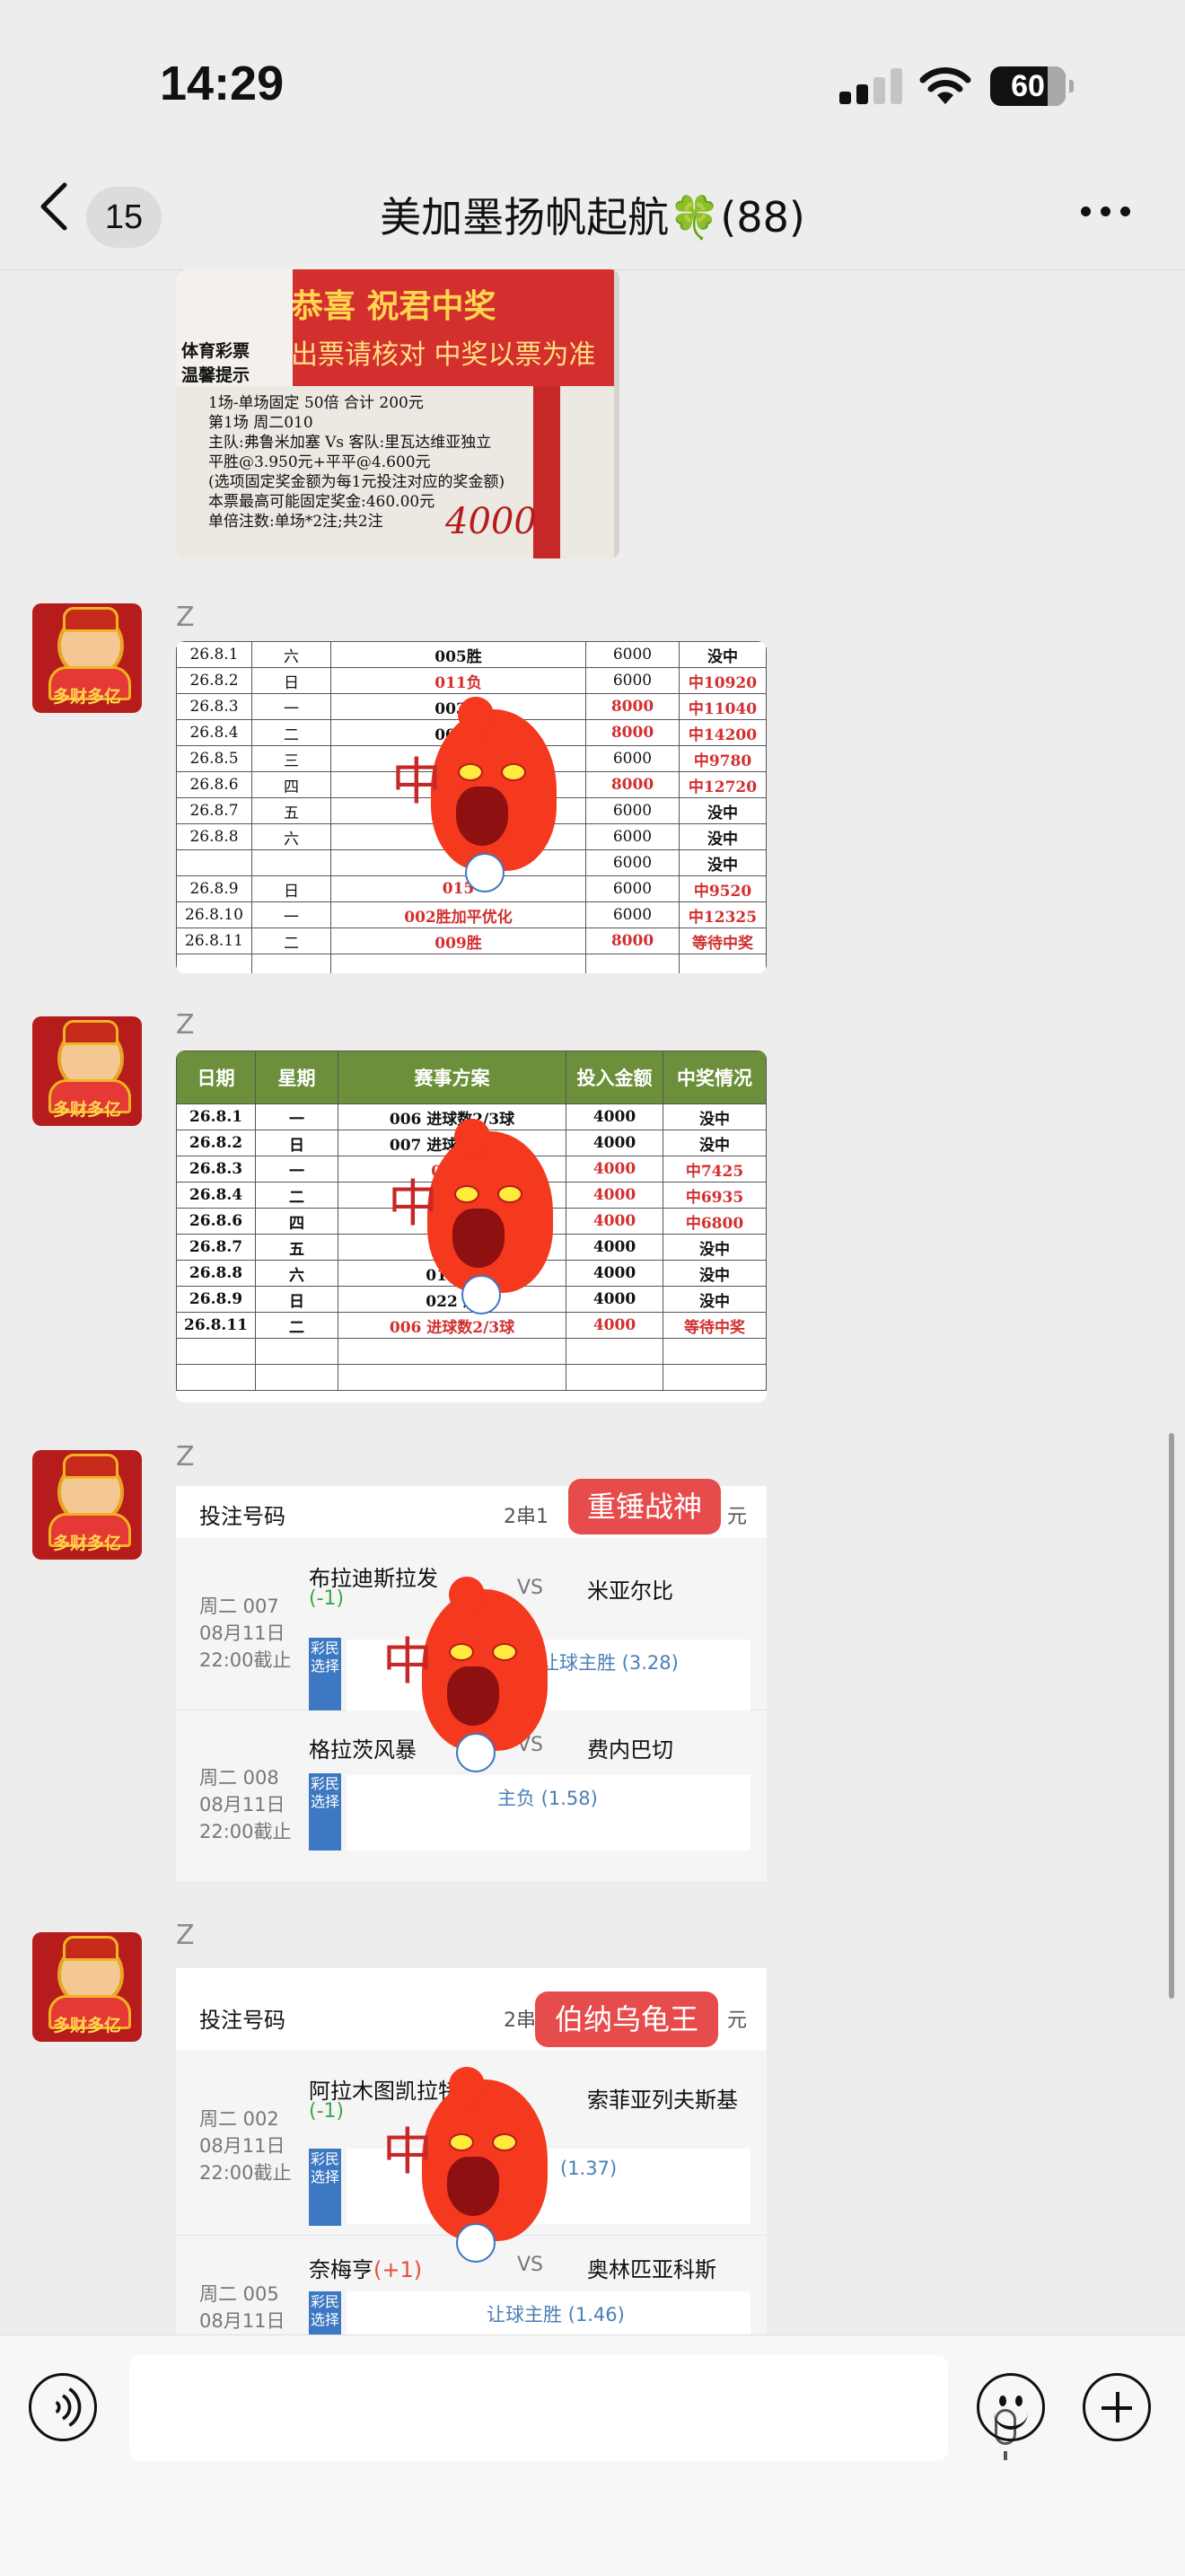  What do you see at coordinates (662, 2100) in the screenshot?
I see `away-team: 索菲亚列夫斯基` at bounding box center [662, 2100].